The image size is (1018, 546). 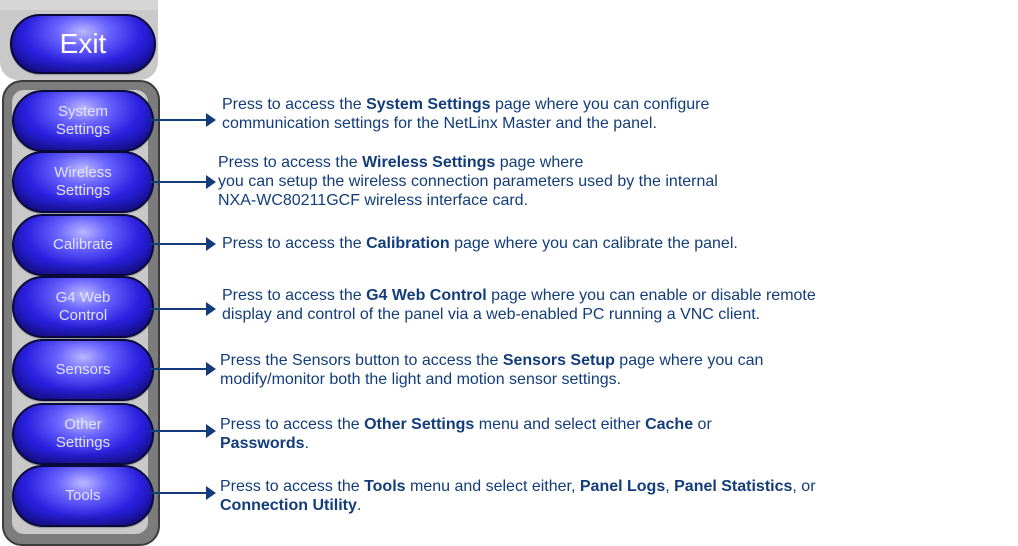 What do you see at coordinates (560, 424) in the screenshot?
I see `desc-text: menu and select either` at bounding box center [560, 424].